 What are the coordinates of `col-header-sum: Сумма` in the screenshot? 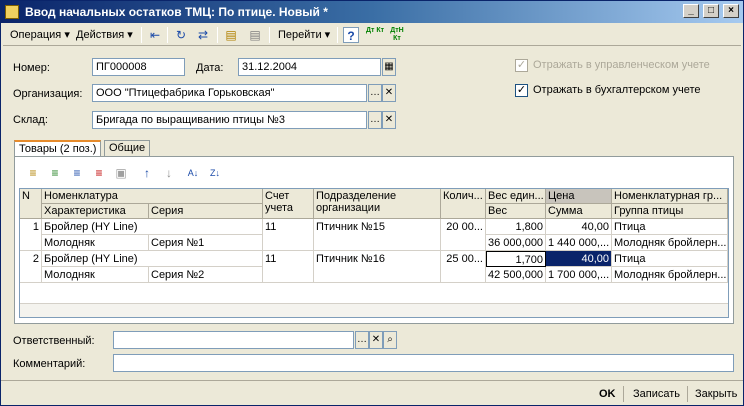 It's located at (579, 211).